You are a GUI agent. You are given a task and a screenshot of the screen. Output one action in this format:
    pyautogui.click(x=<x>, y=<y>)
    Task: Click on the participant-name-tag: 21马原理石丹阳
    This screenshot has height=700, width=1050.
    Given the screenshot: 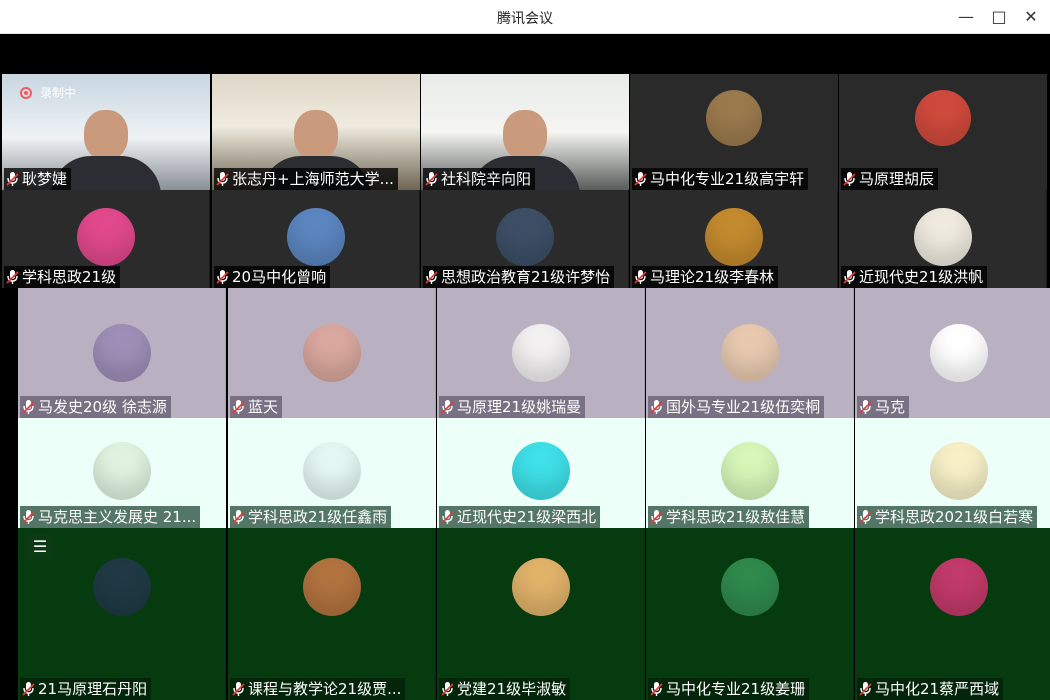 What is the action you would take?
    pyautogui.click(x=86, y=689)
    